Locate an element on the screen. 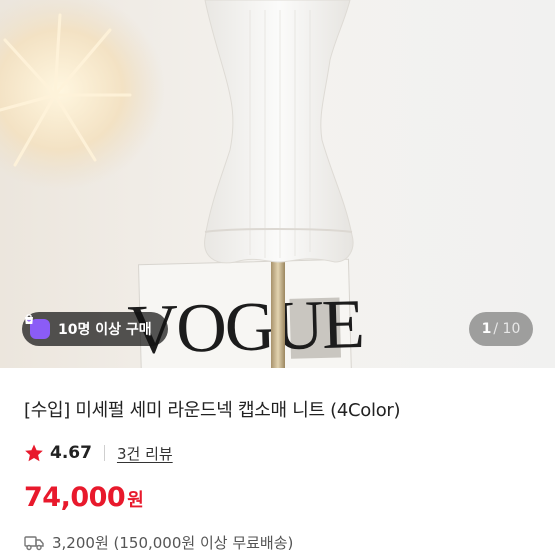 This screenshot has height=555, width=555. current-image-index: 1 is located at coordinates (486, 329).